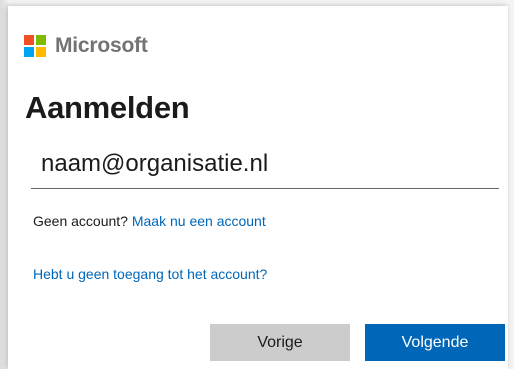 This screenshot has height=369, width=514. Describe the element at coordinates (41, 52) in the screenshot. I see `logo-square-yellow` at that location.